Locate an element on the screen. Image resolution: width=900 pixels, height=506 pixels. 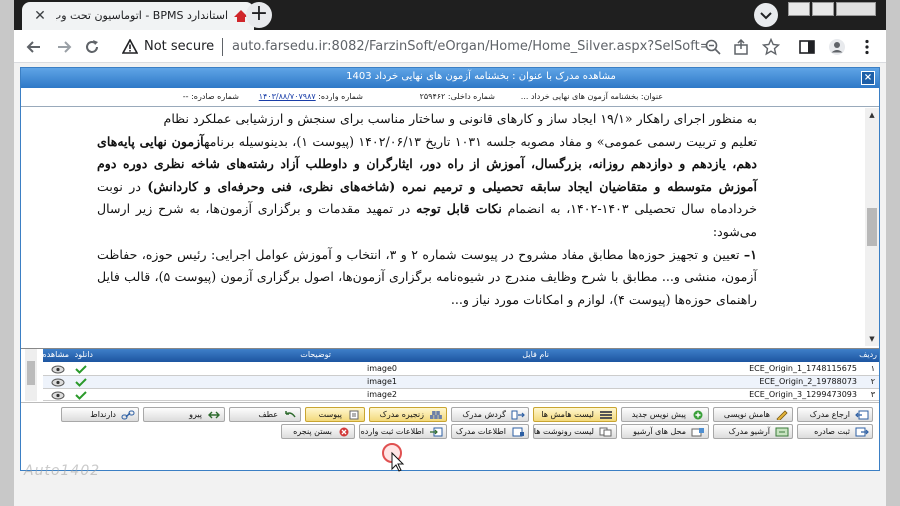
row-filename: ECE_Origin_3_1299473093 is located at coordinates (803, 394).